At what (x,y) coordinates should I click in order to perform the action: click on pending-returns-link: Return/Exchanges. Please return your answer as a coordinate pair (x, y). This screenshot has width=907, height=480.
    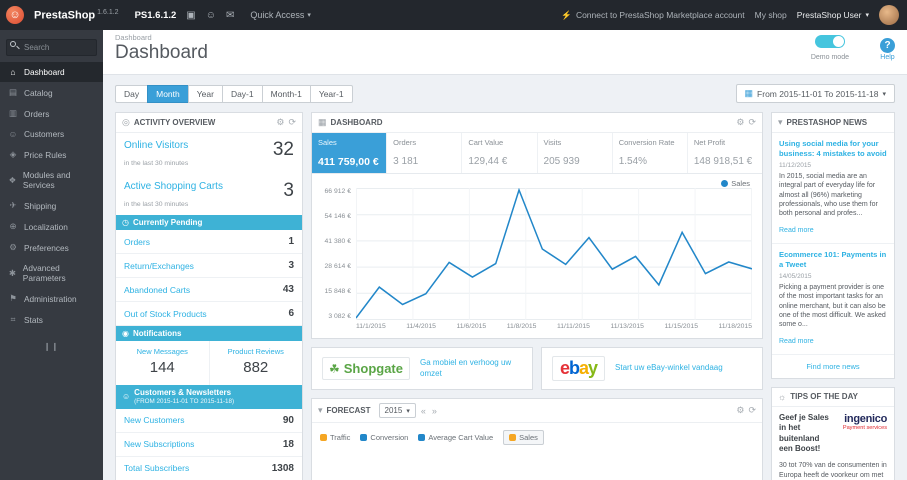
    Looking at the image, I should click on (159, 266).